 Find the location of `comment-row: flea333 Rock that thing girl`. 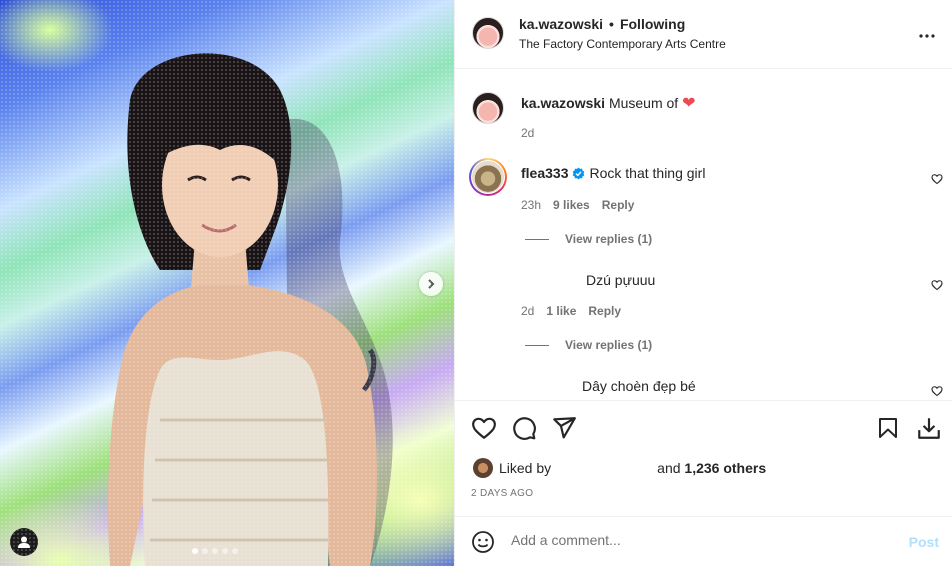

comment-row: flea333 Rock that thing girl is located at coordinates (613, 173).